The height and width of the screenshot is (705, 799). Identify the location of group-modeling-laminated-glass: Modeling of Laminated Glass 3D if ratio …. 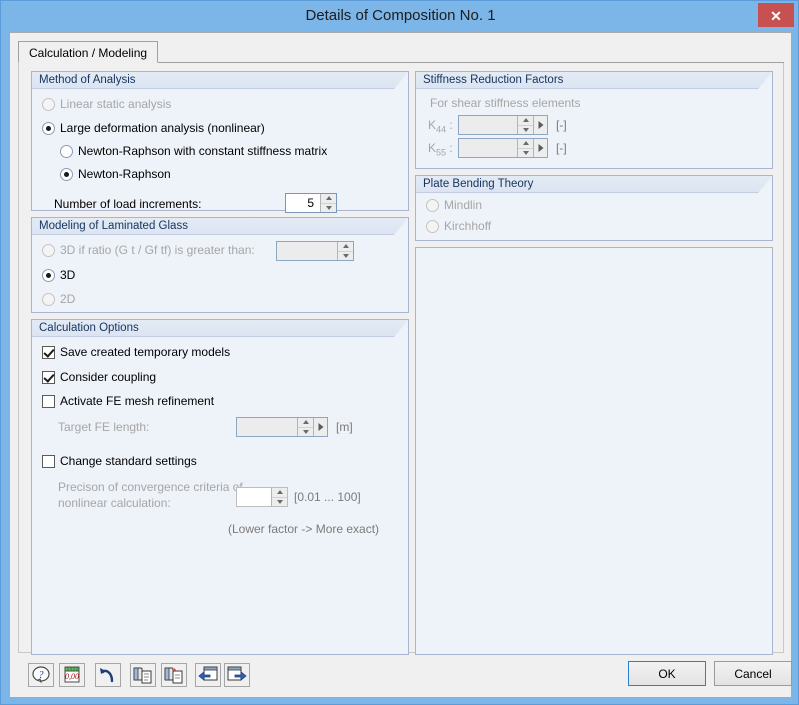
(220, 265).